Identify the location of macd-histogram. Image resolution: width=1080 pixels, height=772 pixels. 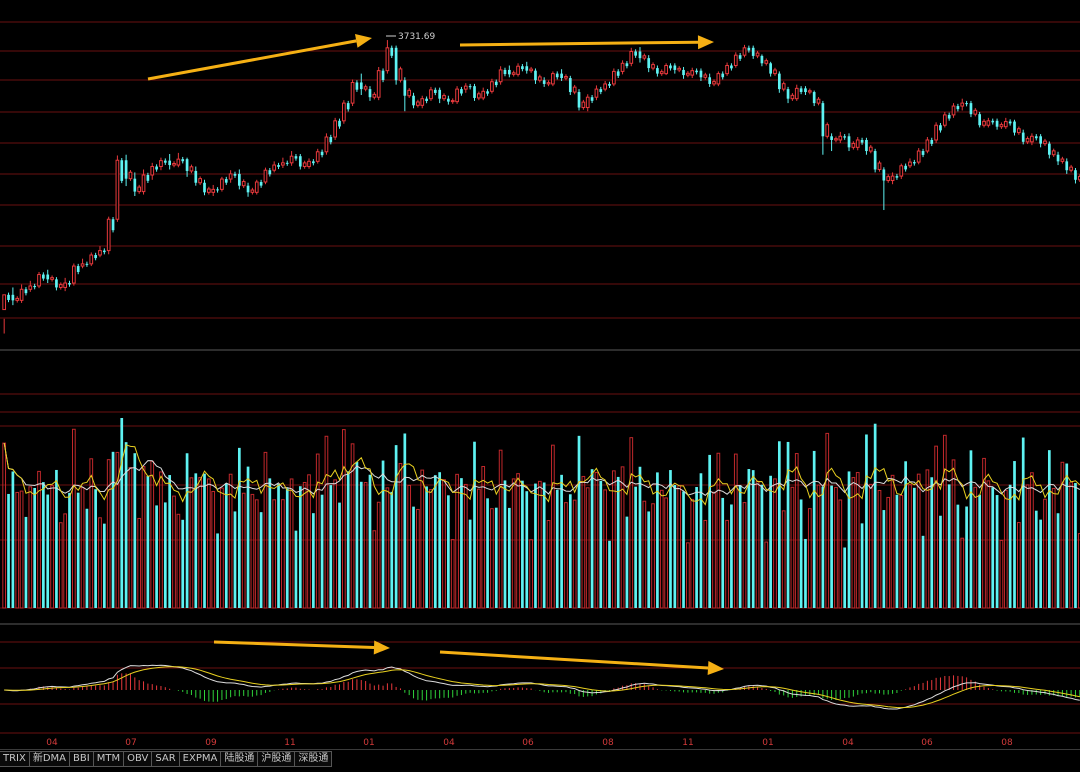
(542, 687).